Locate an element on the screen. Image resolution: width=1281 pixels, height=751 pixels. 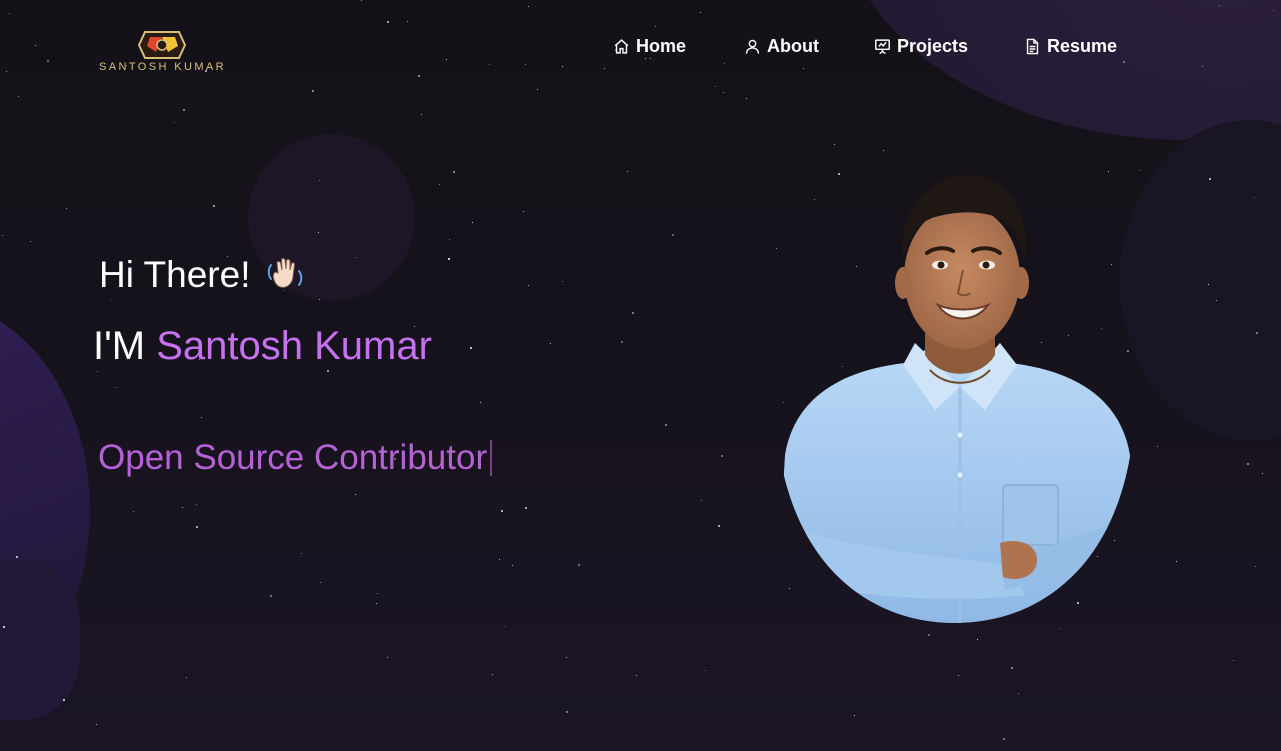
brand-logo: SANTOSH KUMAR is located at coordinates (162, 52).